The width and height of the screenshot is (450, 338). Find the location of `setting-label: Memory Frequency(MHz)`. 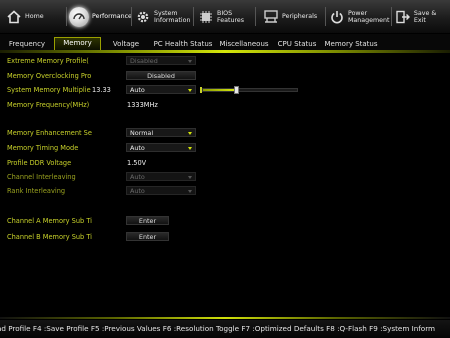

setting-label: Memory Frequency(MHz) is located at coordinates (48, 105).